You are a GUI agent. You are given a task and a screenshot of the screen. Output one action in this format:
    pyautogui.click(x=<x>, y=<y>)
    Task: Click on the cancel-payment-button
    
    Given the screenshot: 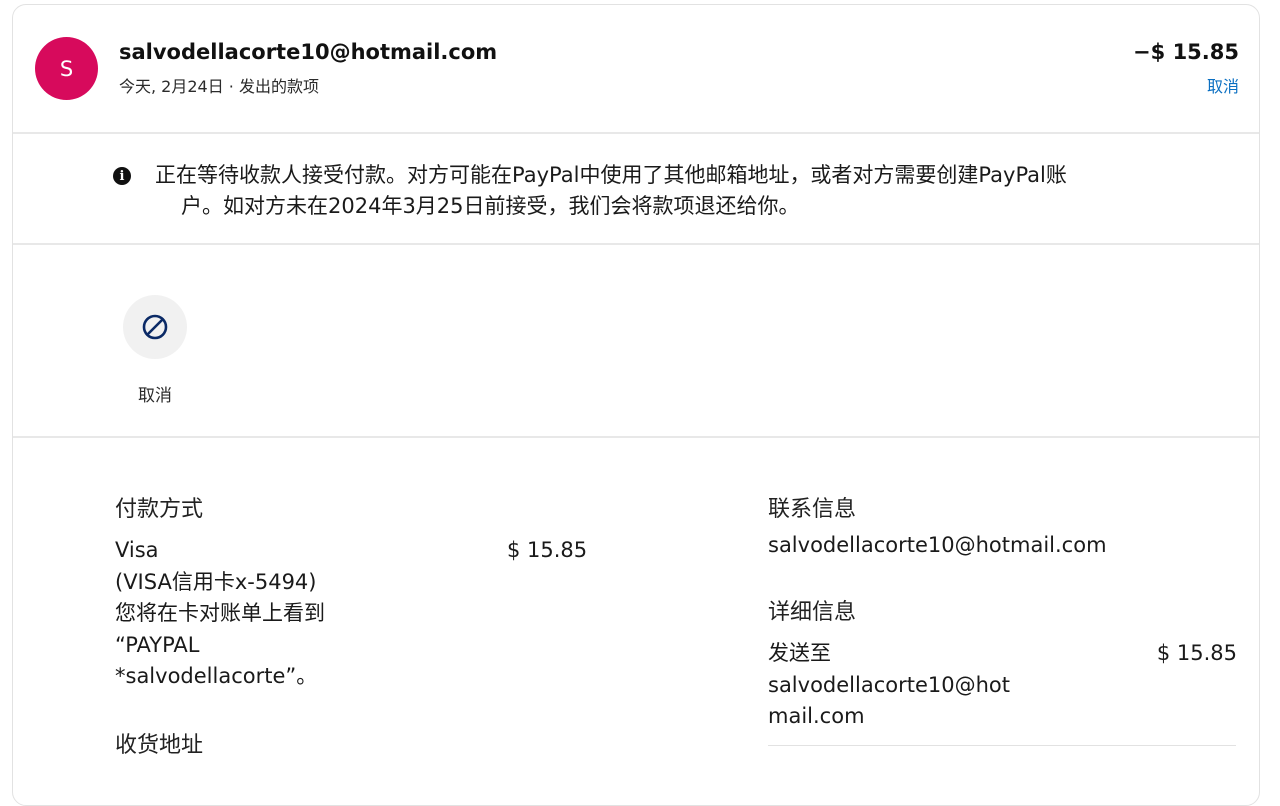 What is the action you would take?
    pyautogui.click(x=155, y=327)
    